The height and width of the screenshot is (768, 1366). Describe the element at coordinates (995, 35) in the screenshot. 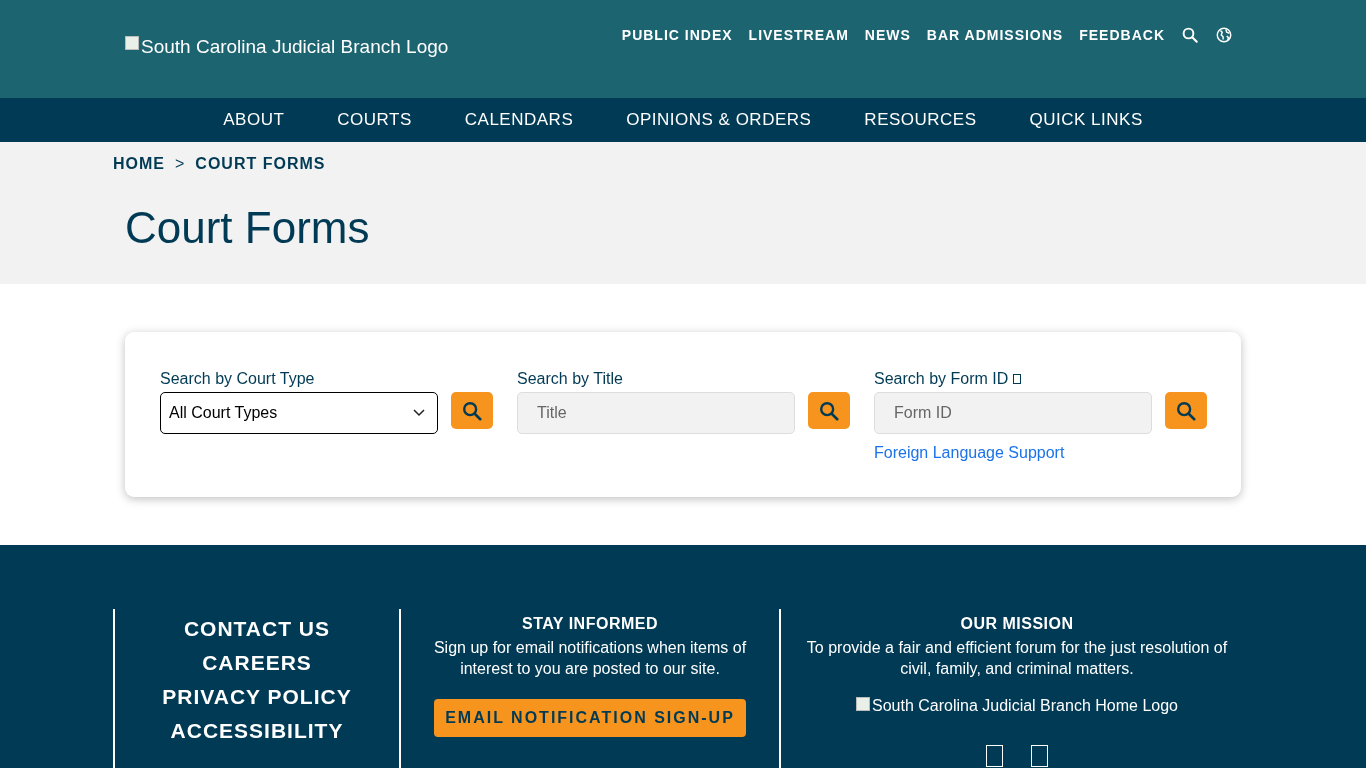

I see `utility-link: BAR ADMISSIONS` at that location.